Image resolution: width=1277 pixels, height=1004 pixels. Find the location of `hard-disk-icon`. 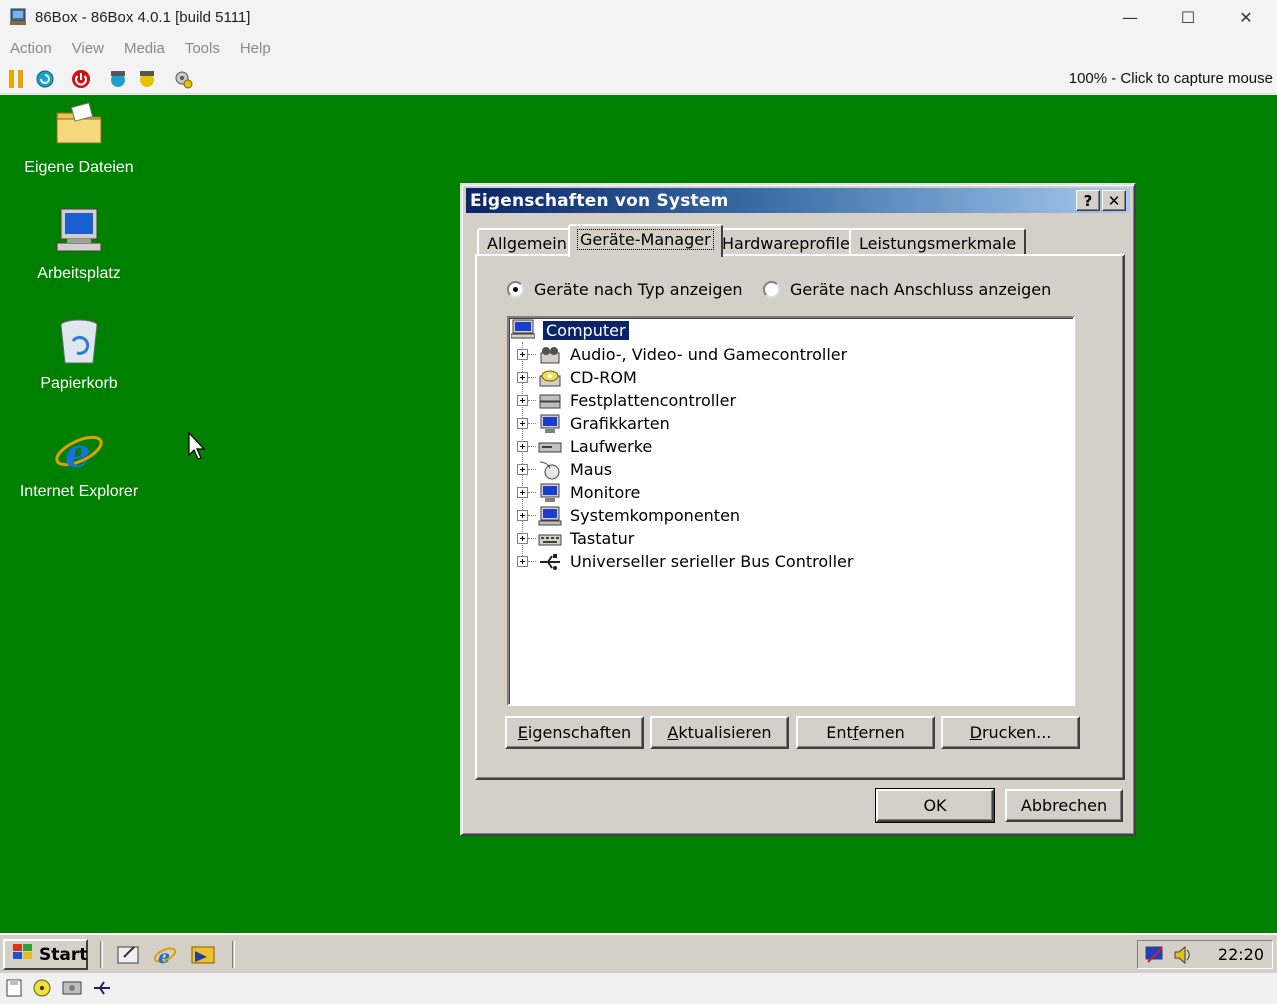

hard-disk-icon is located at coordinates (72, 988).